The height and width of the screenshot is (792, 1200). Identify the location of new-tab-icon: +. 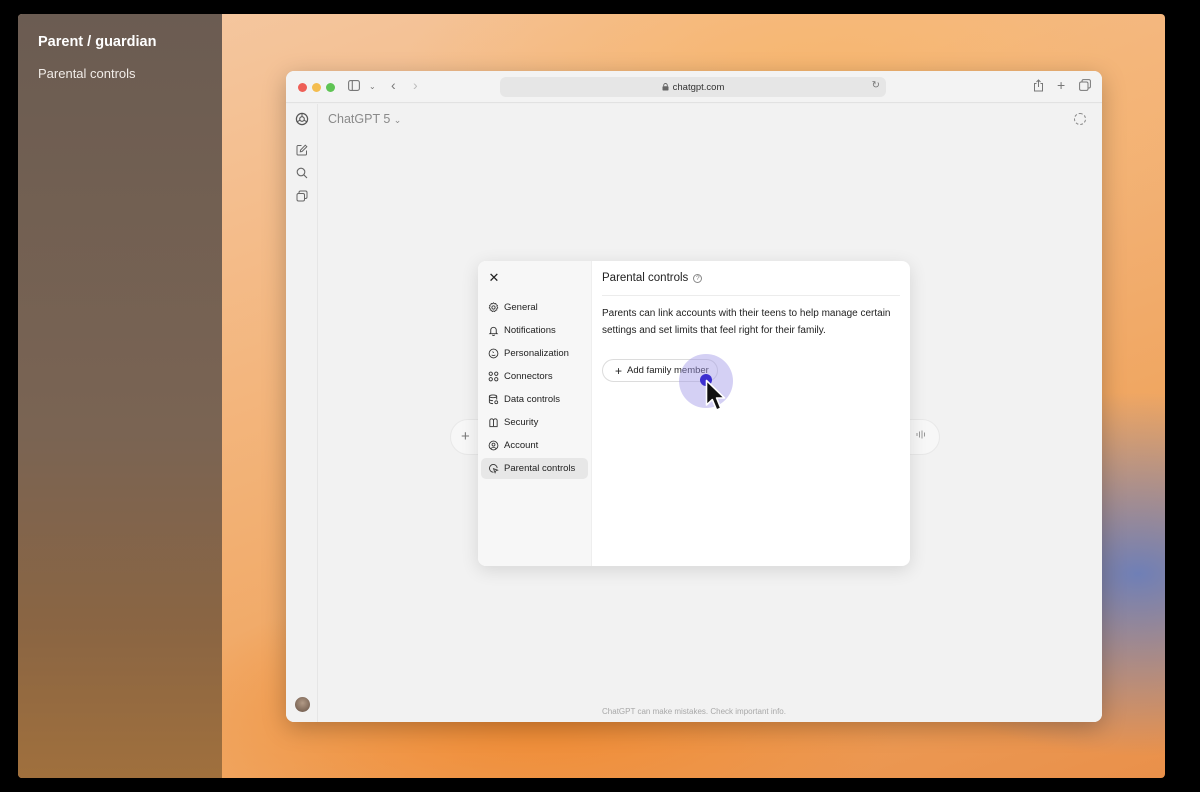
(1061, 85).